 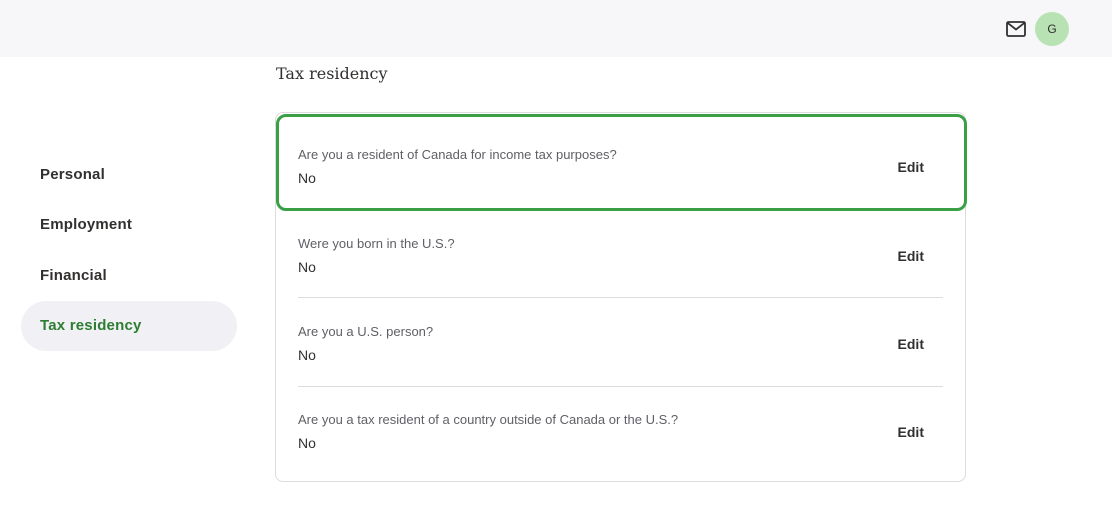 What do you see at coordinates (365, 343) in the screenshot?
I see `row-text: Are you a U.S. person? No` at bounding box center [365, 343].